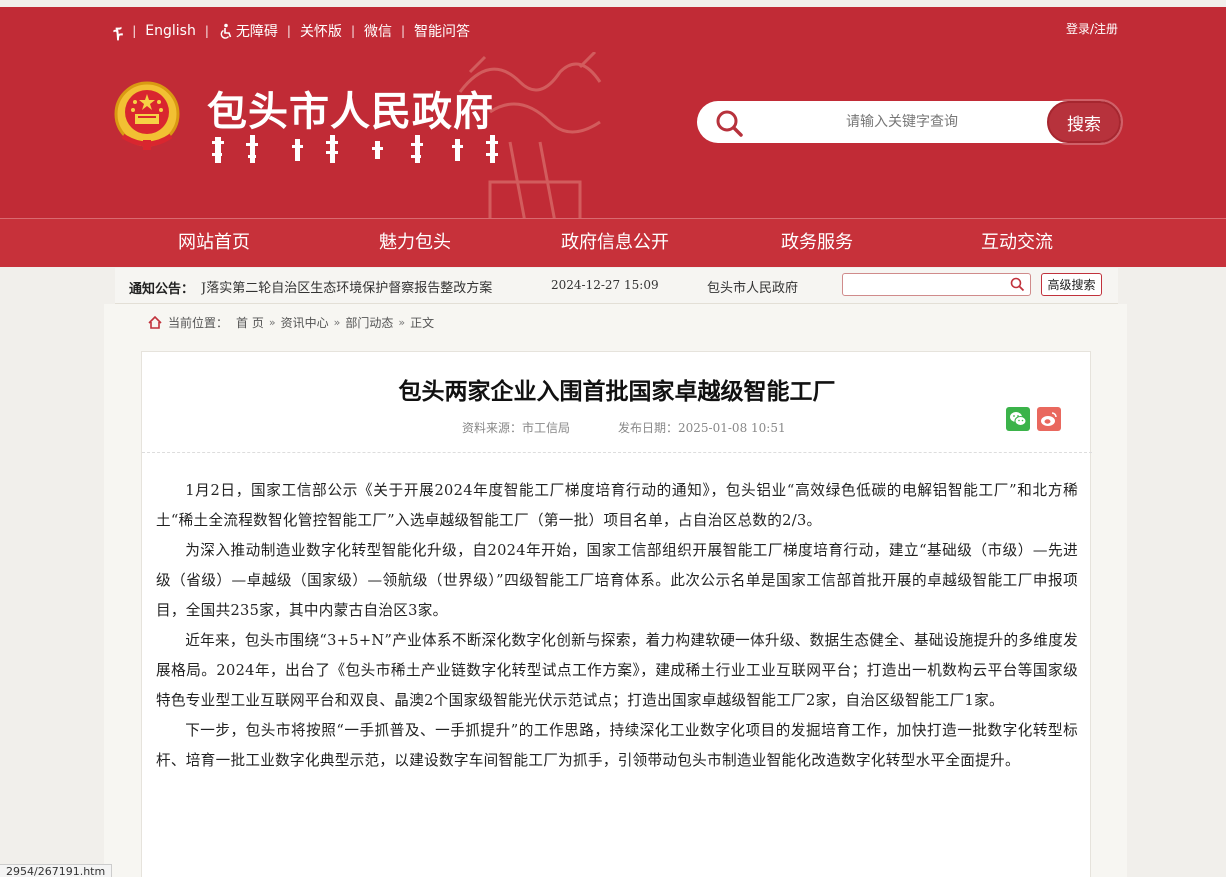  I want to click on status-bar-url: 2954/267191.htm, so click(56, 870).